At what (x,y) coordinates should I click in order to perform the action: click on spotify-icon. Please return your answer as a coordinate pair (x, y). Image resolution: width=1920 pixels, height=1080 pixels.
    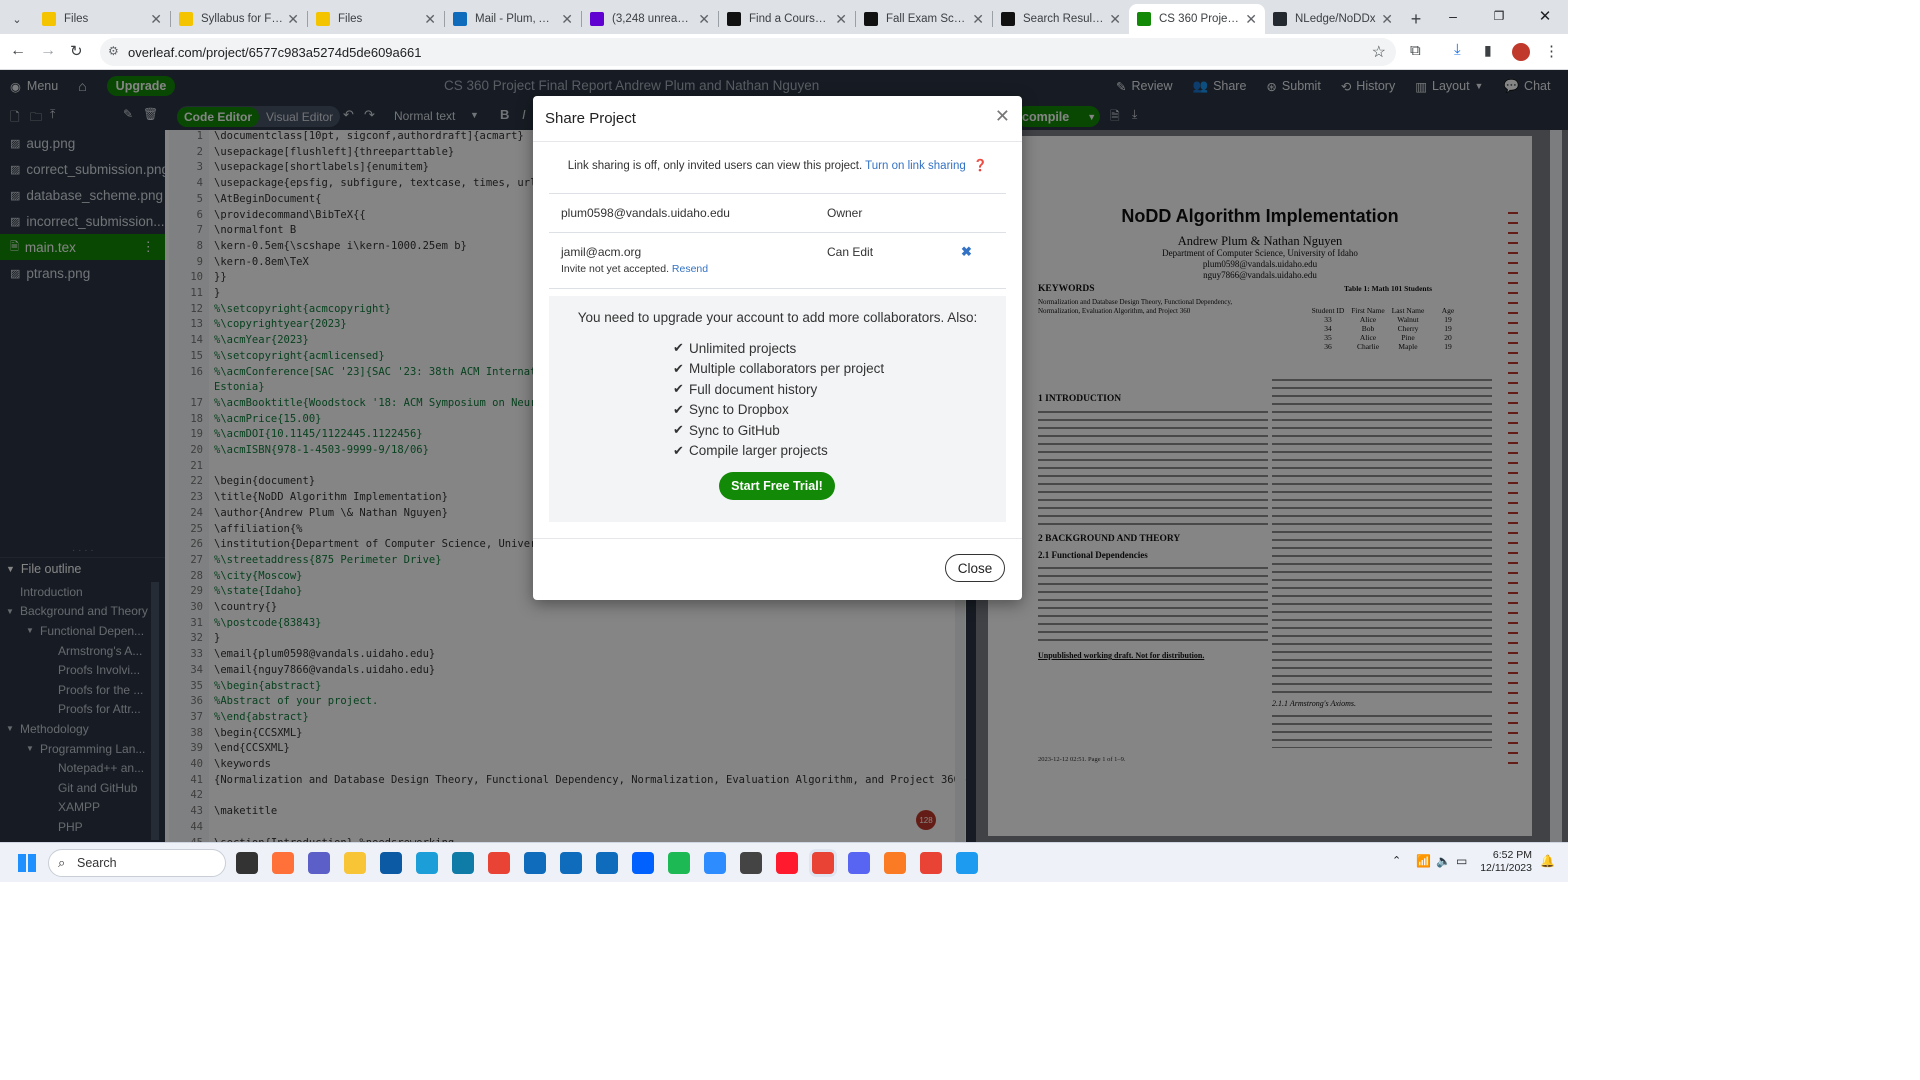
    Looking at the image, I should click on (679, 863).